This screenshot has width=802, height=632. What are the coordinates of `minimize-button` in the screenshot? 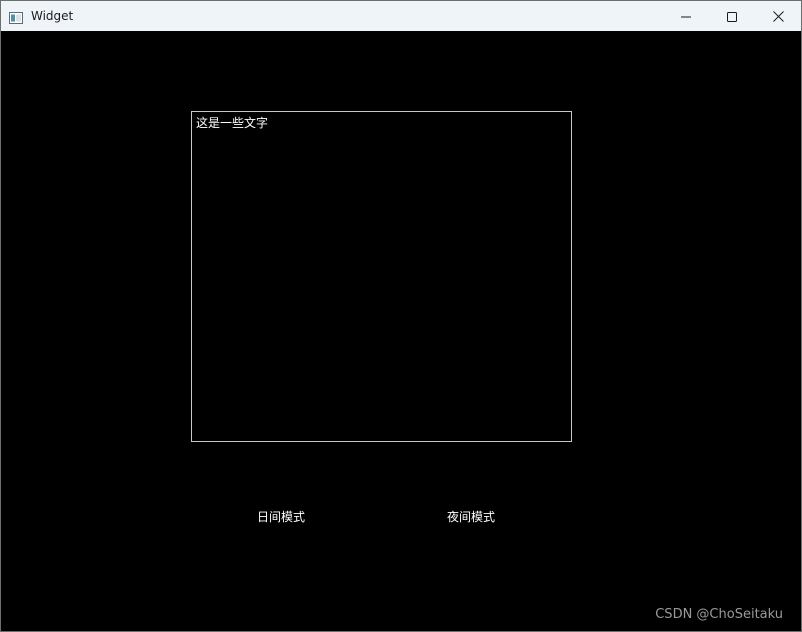 It's located at (686, 16).